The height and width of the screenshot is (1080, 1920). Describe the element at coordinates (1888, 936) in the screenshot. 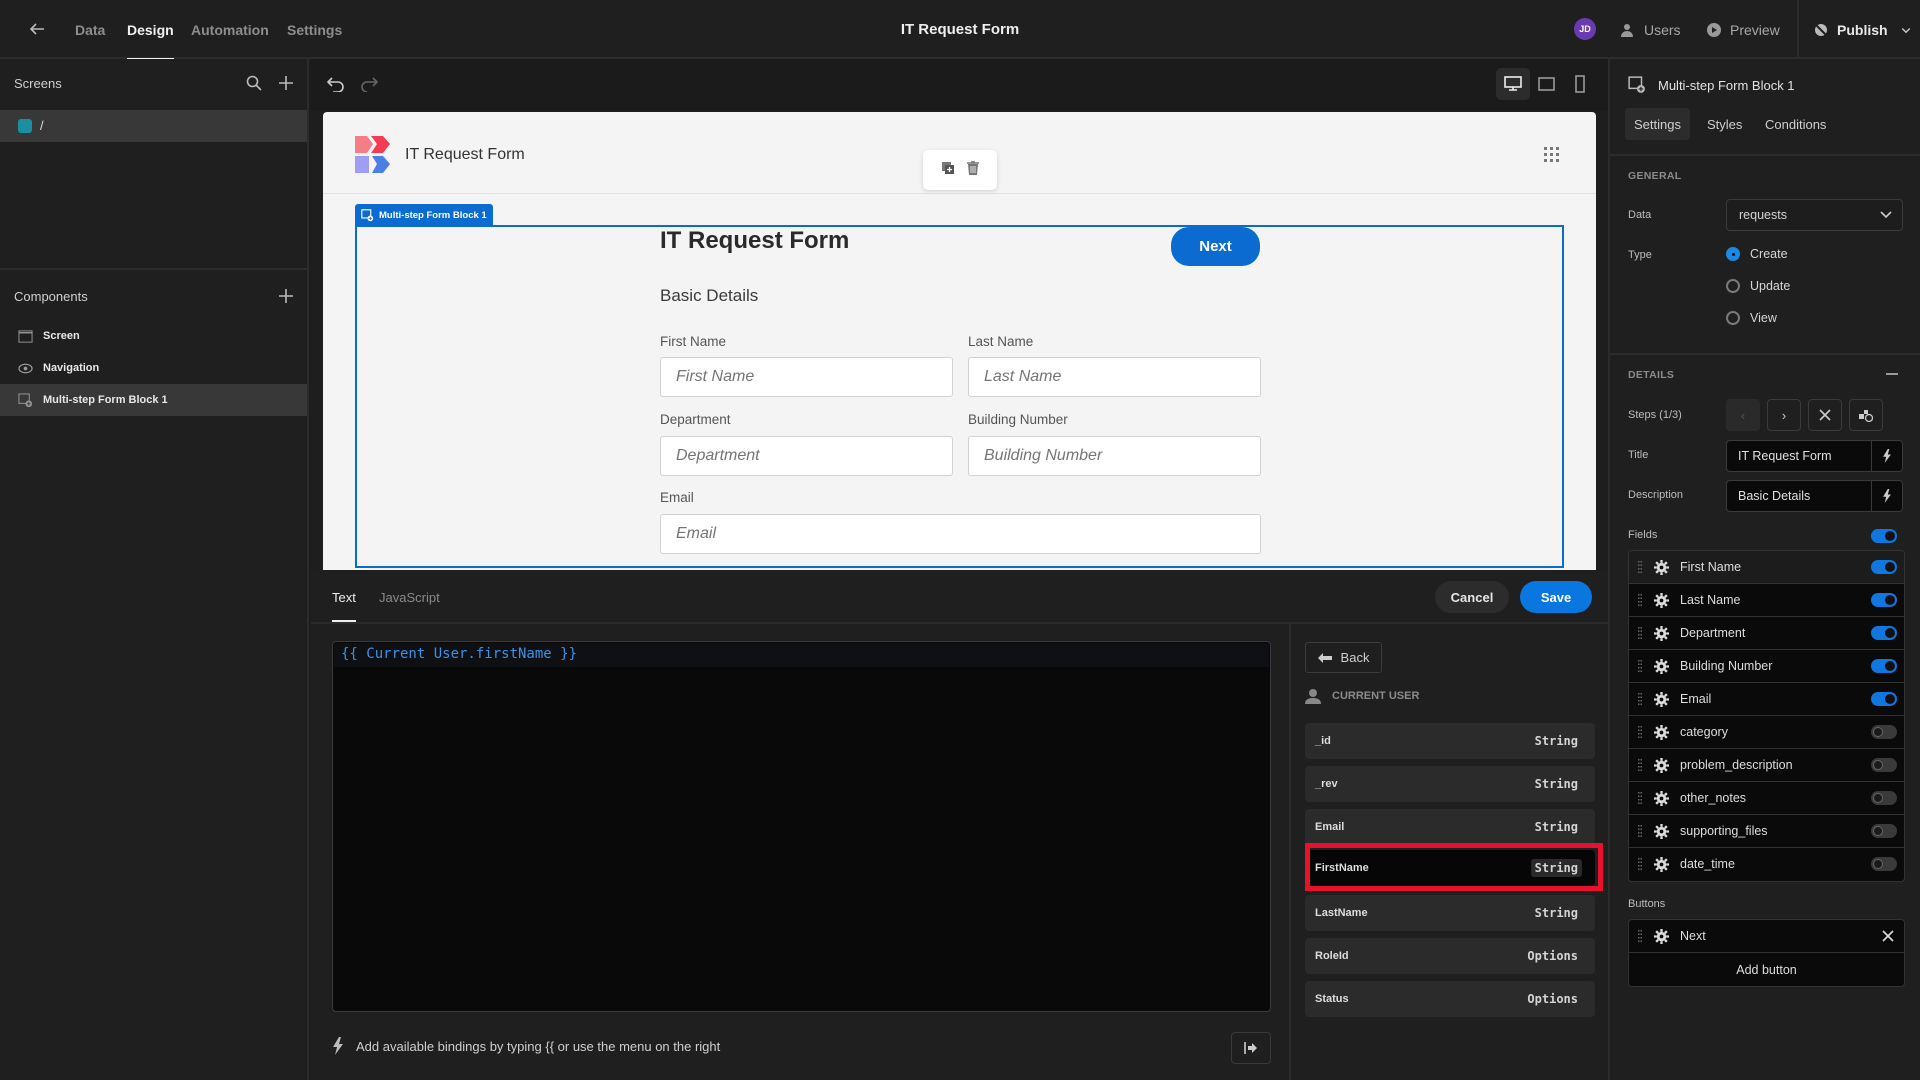

I see `close-icon` at that location.